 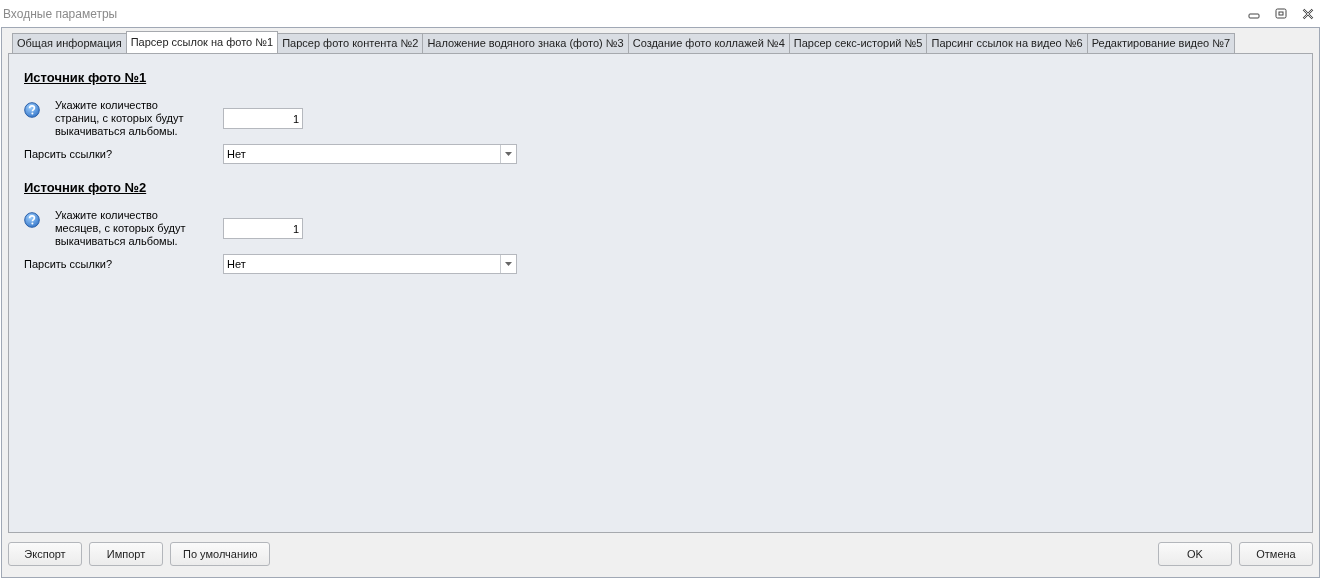 What do you see at coordinates (121, 228) in the screenshot?
I see `field-label: Укажите количество месяцев, с которых будут выкачиваться альбомы.` at bounding box center [121, 228].